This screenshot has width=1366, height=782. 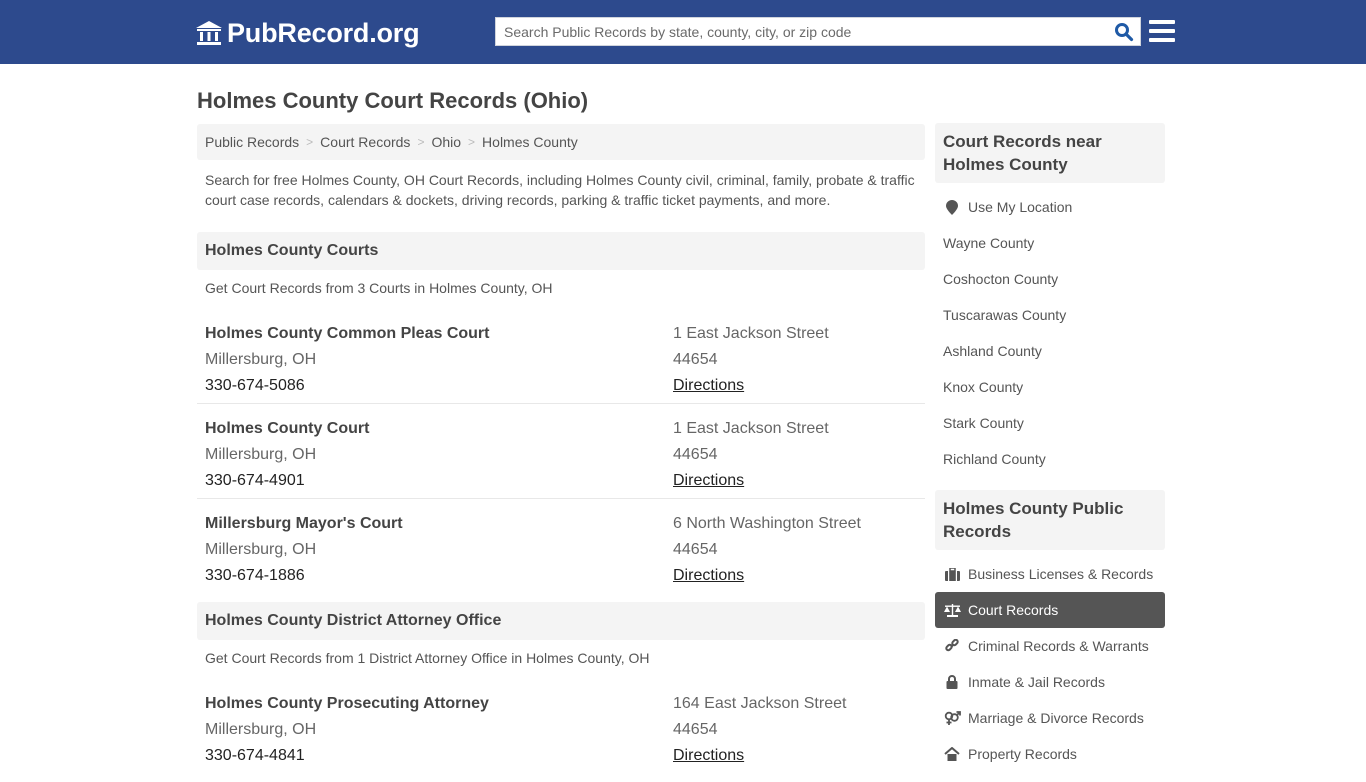 I want to click on search-bar, so click(x=818, y=31).